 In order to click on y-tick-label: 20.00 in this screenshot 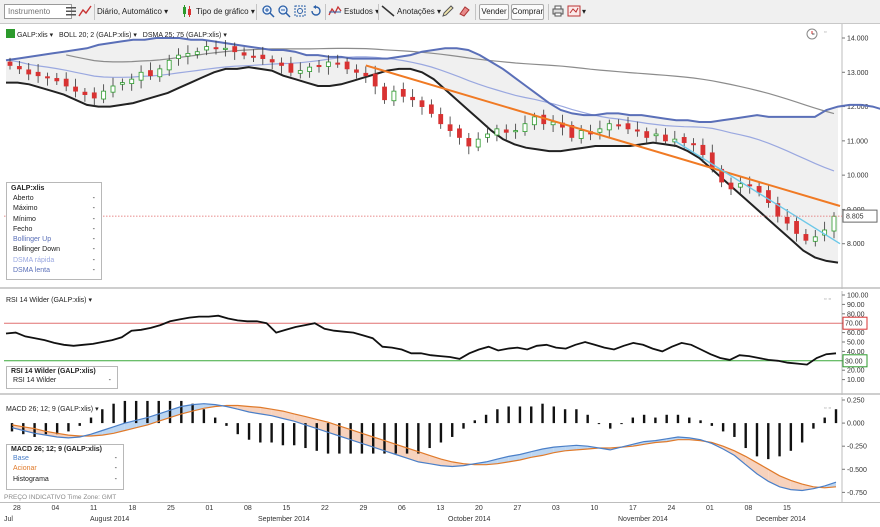, I will do `click(856, 371)`.